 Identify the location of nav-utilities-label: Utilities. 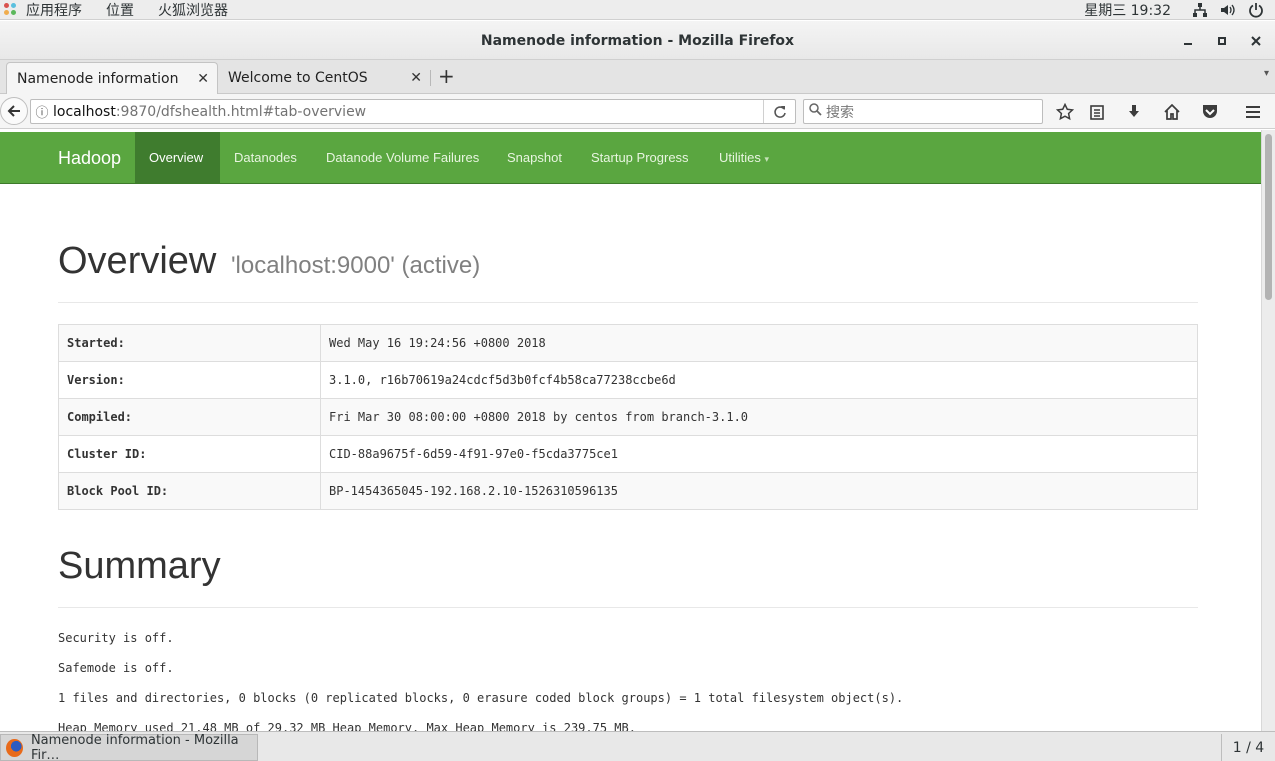
(740, 157).